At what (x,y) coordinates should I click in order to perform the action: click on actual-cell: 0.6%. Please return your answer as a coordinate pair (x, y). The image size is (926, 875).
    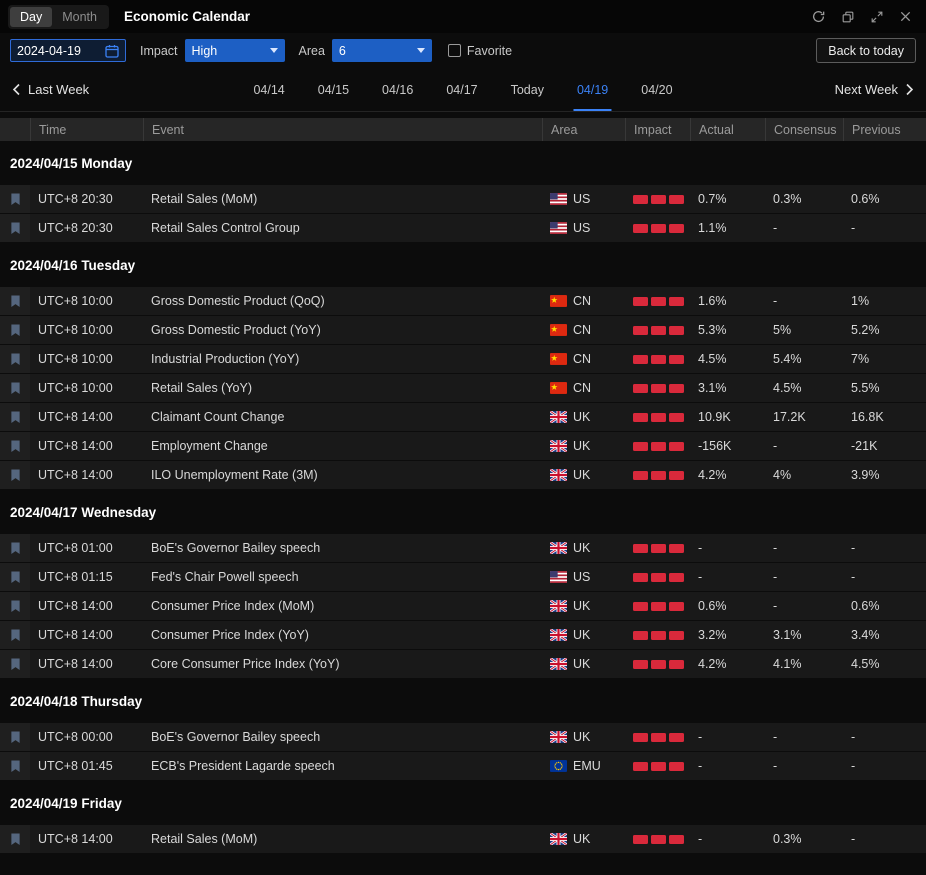
    Looking at the image, I should click on (712, 606).